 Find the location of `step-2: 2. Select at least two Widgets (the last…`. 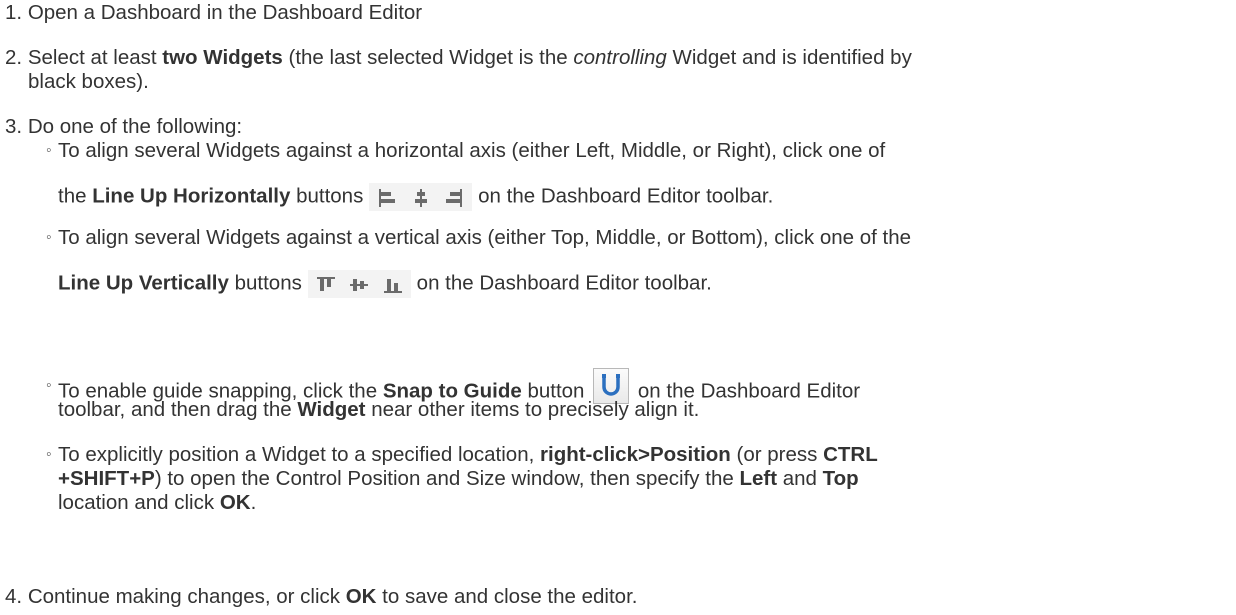

step-2: 2. Select at least two Widgets (the last… is located at coordinates (458, 58).